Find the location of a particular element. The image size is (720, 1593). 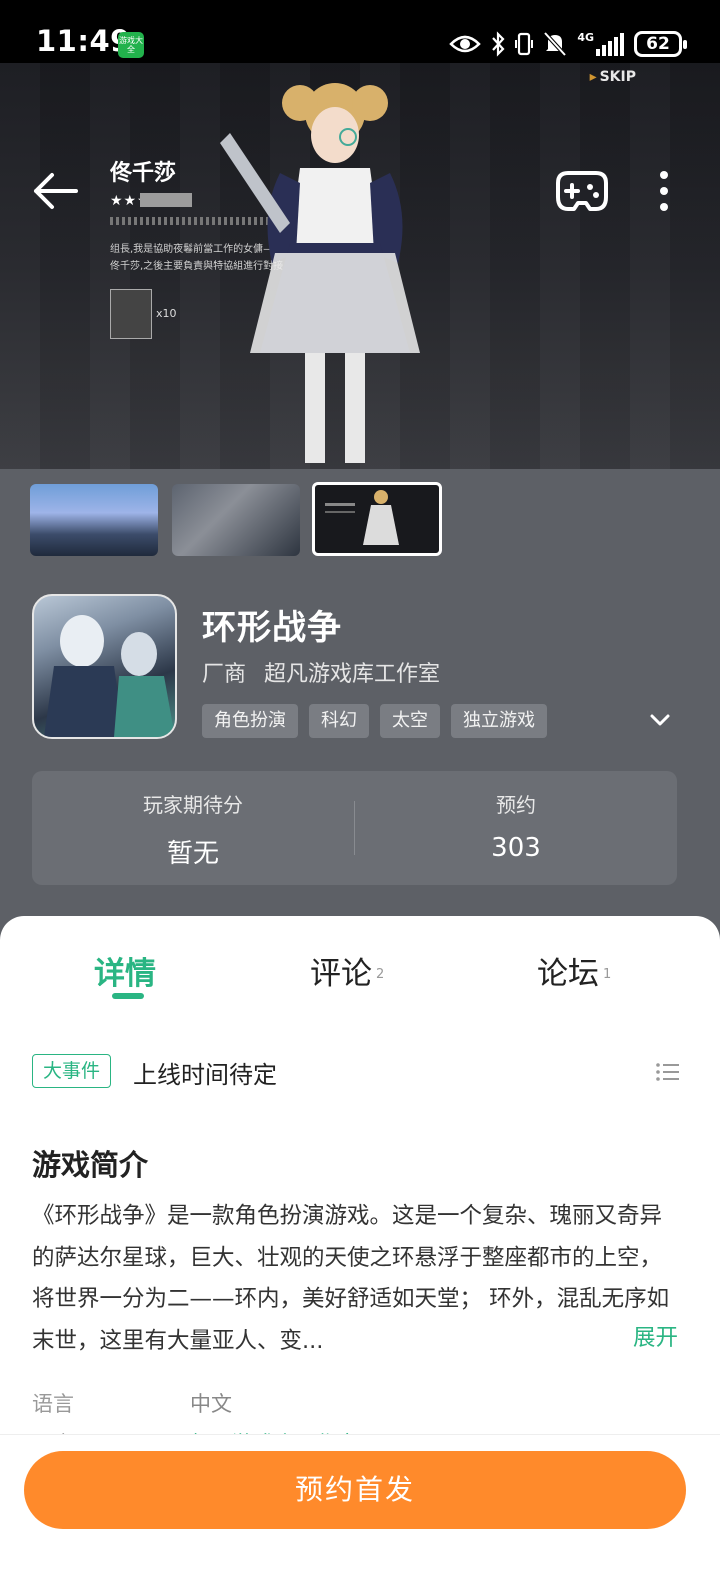

character-illustration is located at coordinates (320, 273).